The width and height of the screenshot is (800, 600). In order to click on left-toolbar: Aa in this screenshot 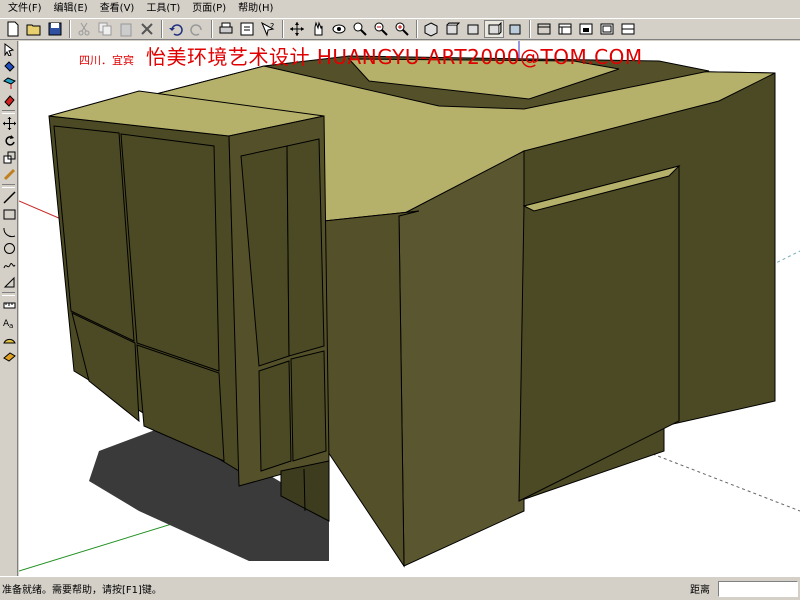, I will do `click(9, 308)`.